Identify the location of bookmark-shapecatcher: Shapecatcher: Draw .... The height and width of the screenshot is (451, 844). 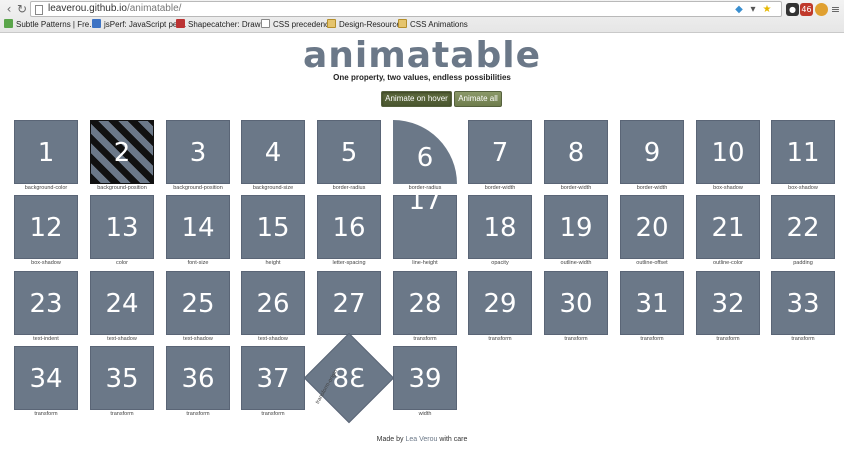
(222, 25).